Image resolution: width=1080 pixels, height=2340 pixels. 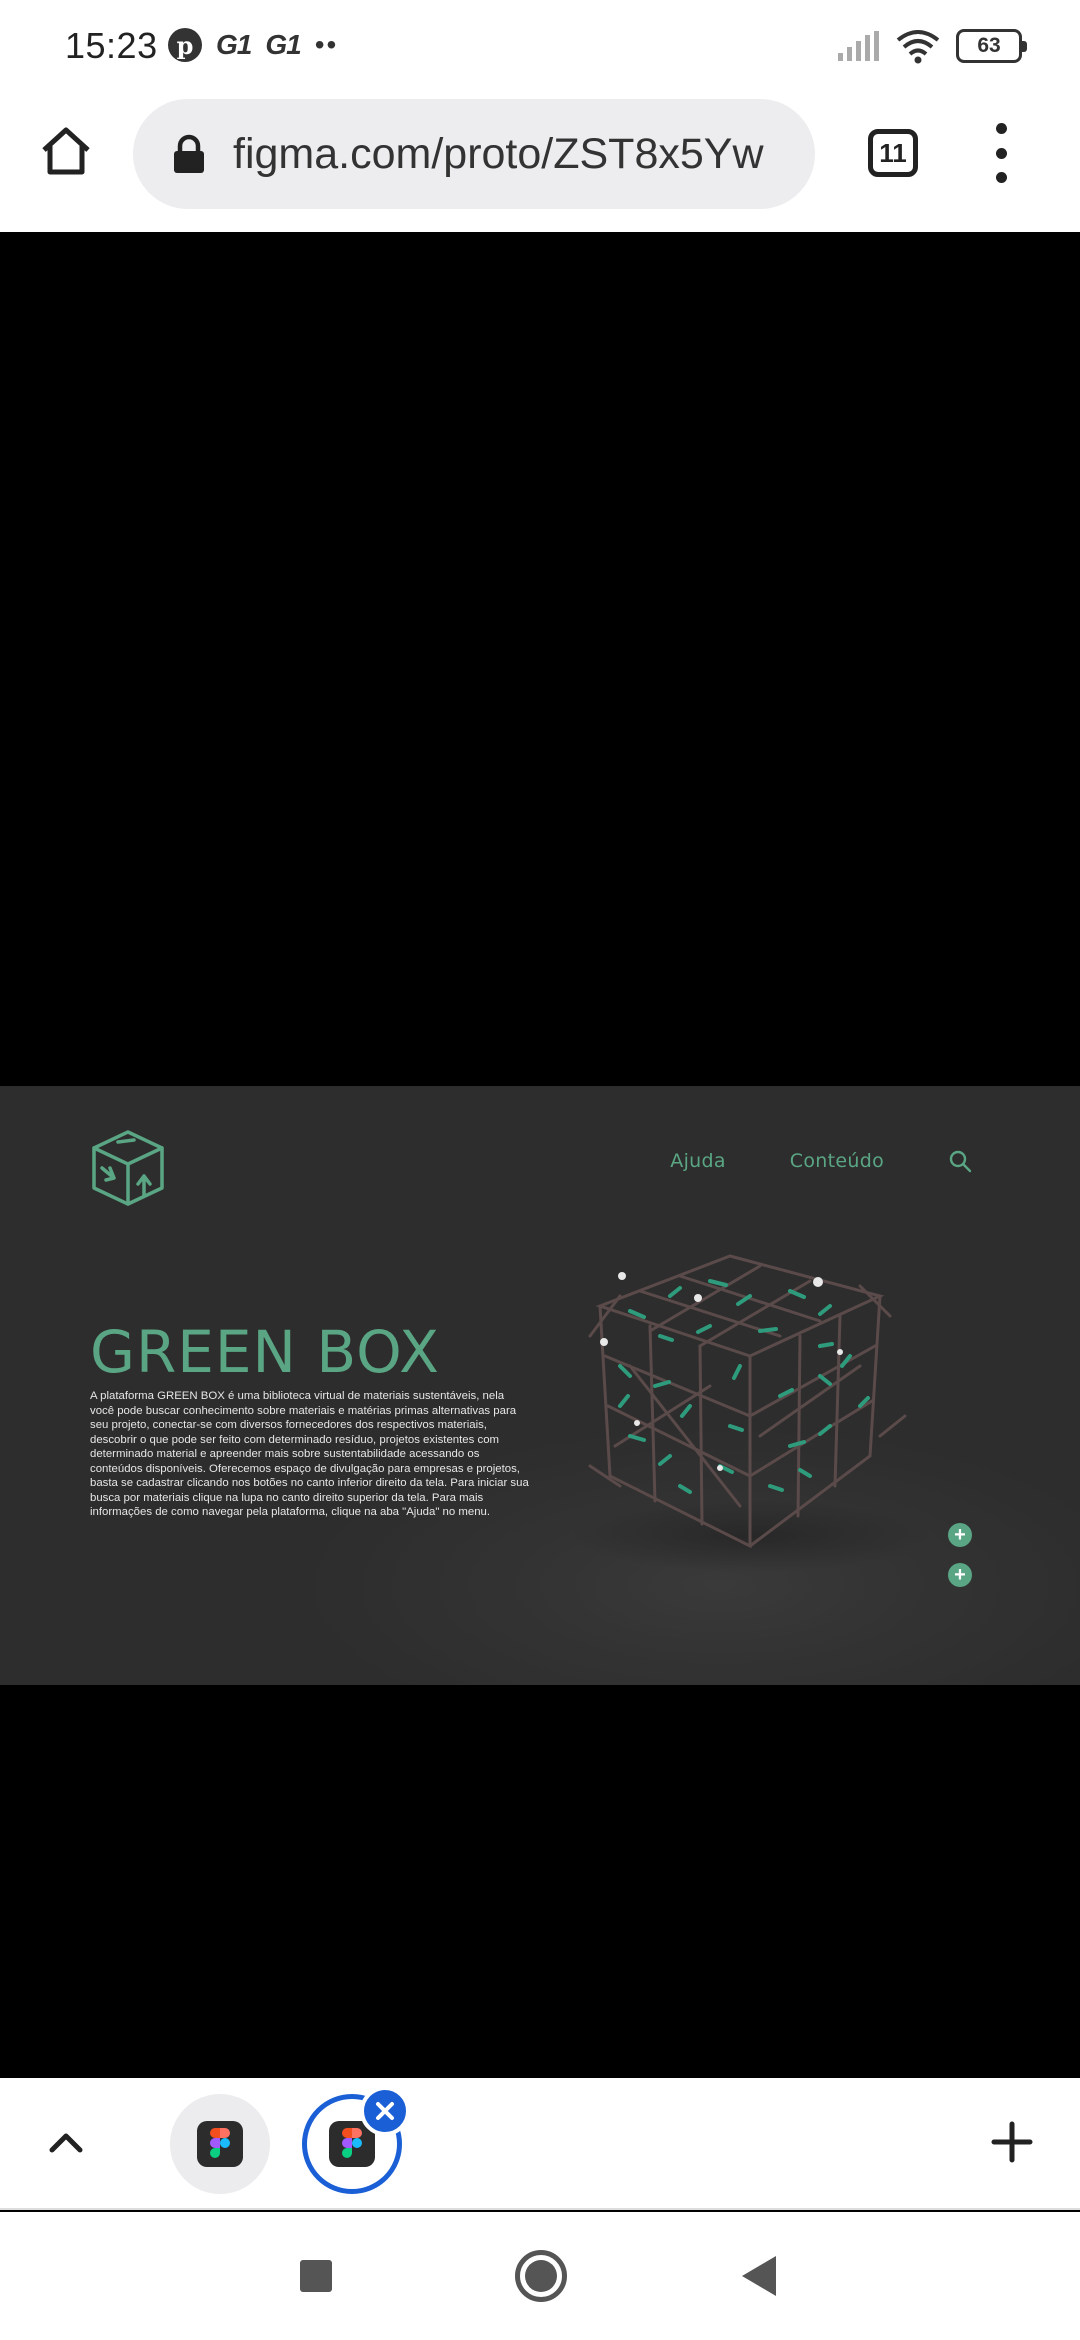 What do you see at coordinates (991, 46) in the screenshot?
I see `battery-icon: 63` at bounding box center [991, 46].